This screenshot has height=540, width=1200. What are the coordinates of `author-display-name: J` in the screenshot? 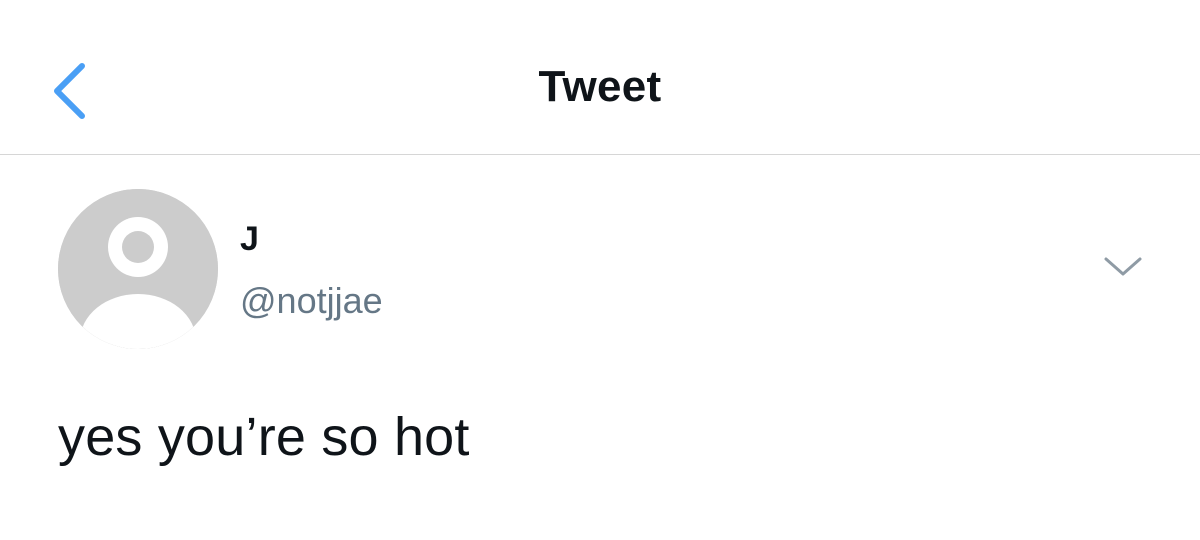 It's located at (249, 239).